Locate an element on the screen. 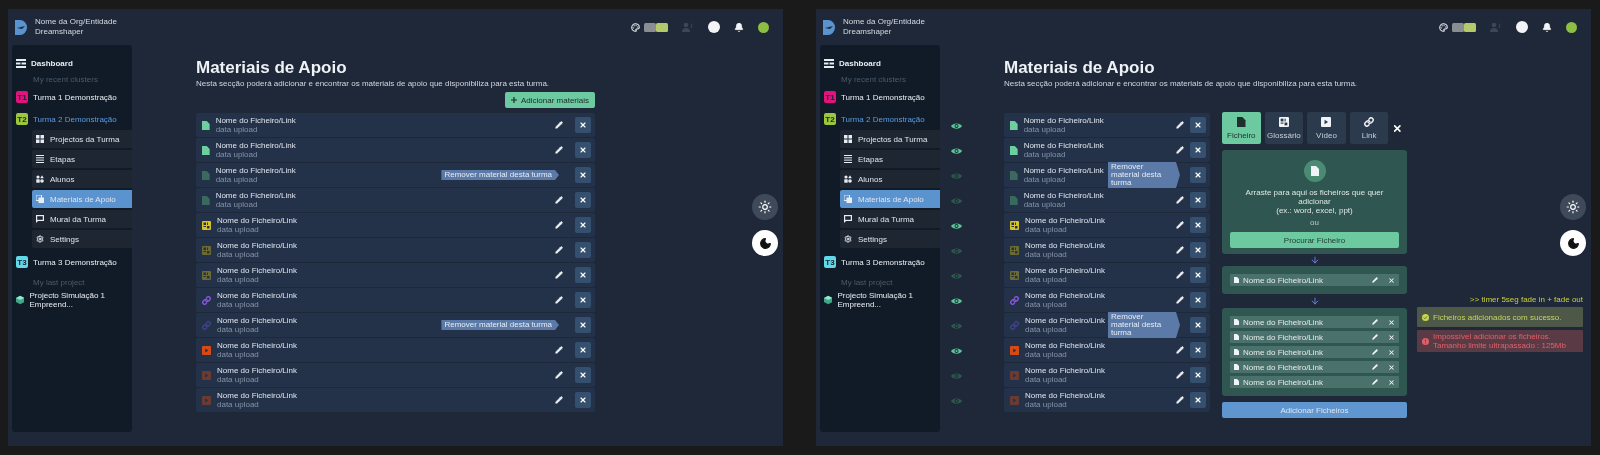 This screenshot has height=455, width=1600. drop-zone: Arraste para aqui os ficheiros que quer adicionar (ex.: word, excel, ppt) ou Procurar Ficheiro is located at coordinates (1314, 202).